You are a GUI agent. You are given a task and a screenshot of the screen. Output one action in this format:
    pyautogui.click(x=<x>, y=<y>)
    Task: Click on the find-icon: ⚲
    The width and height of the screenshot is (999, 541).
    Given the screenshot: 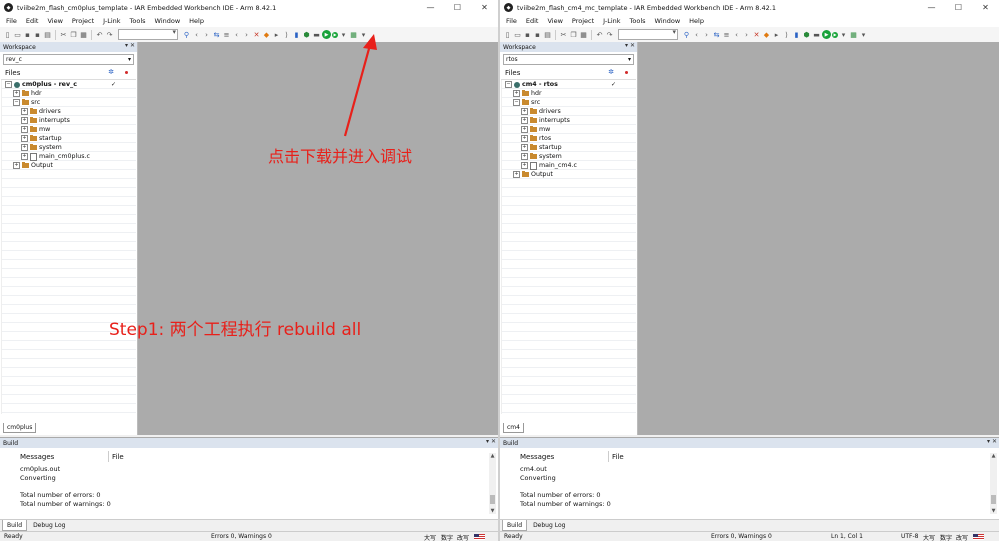 What is the action you would take?
    pyautogui.click(x=186, y=34)
    